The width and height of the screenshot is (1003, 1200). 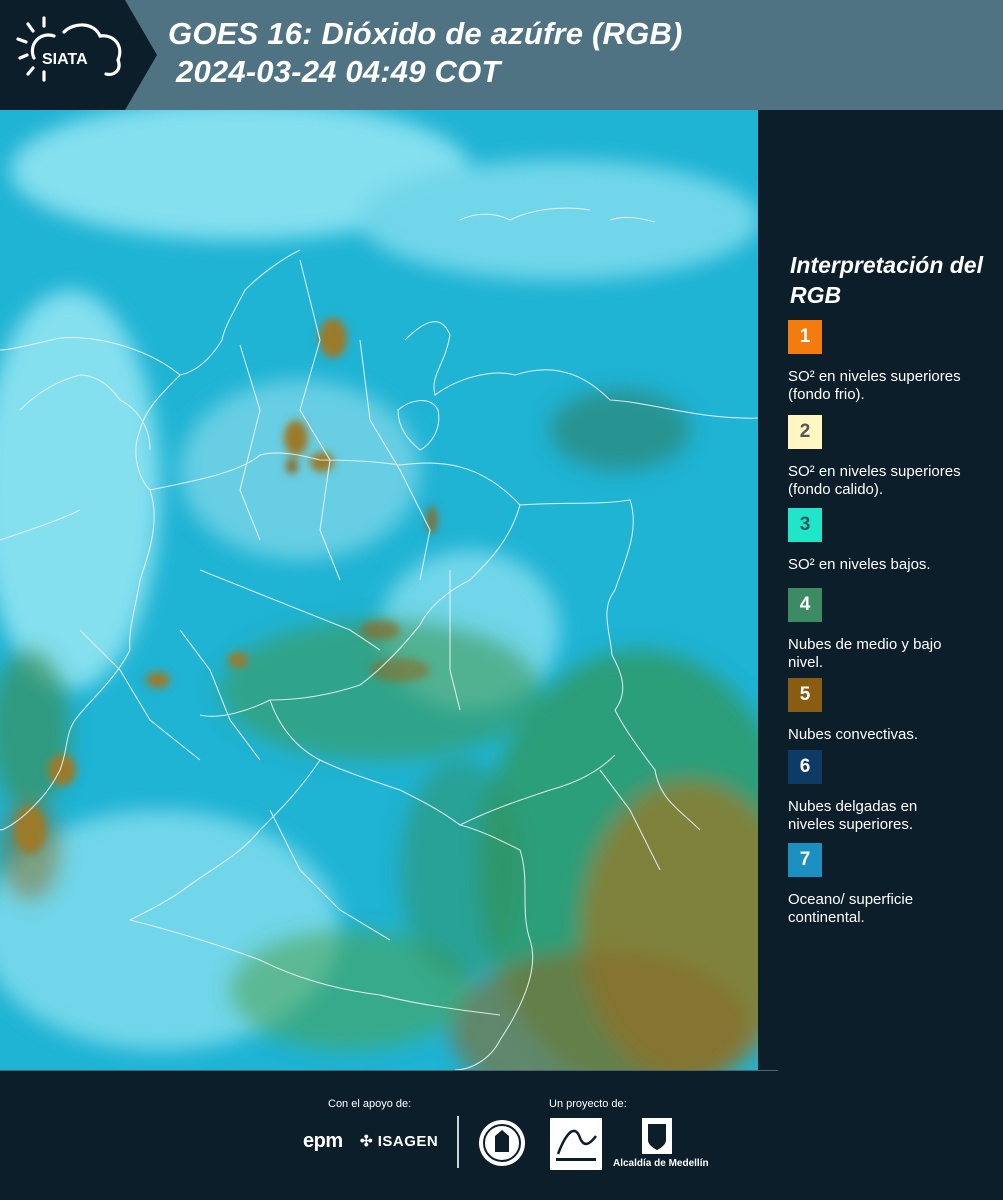 What do you see at coordinates (893, 792) in the screenshot?
I see `legend-item: 6 Nubes delgadas en niveles superiores.` at bounding box center [893, 792].